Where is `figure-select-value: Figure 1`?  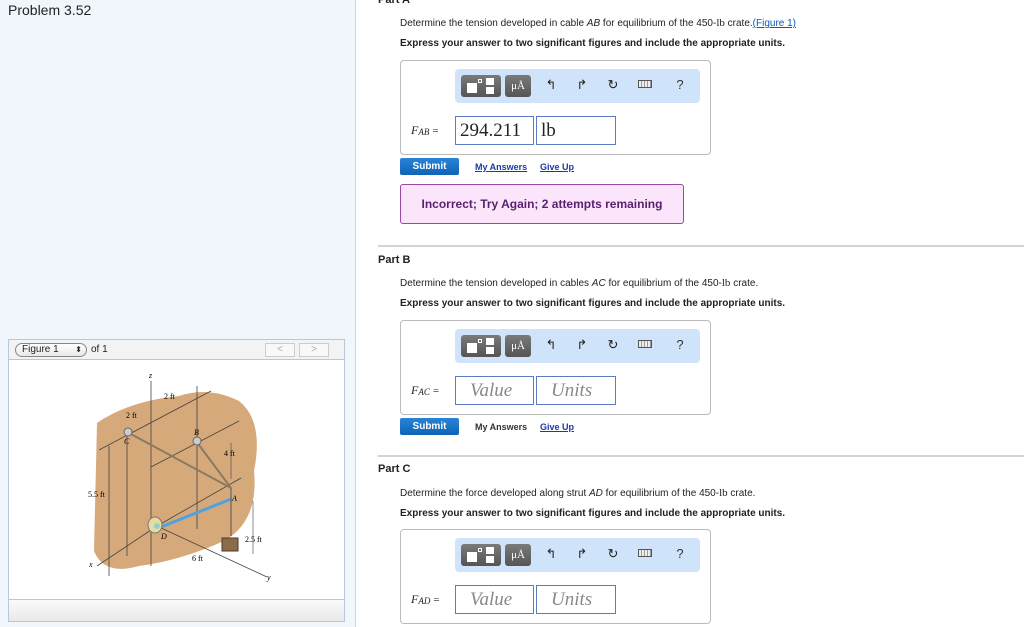 figure-select-value: Figure 1 is located at coordinates (40, 349).